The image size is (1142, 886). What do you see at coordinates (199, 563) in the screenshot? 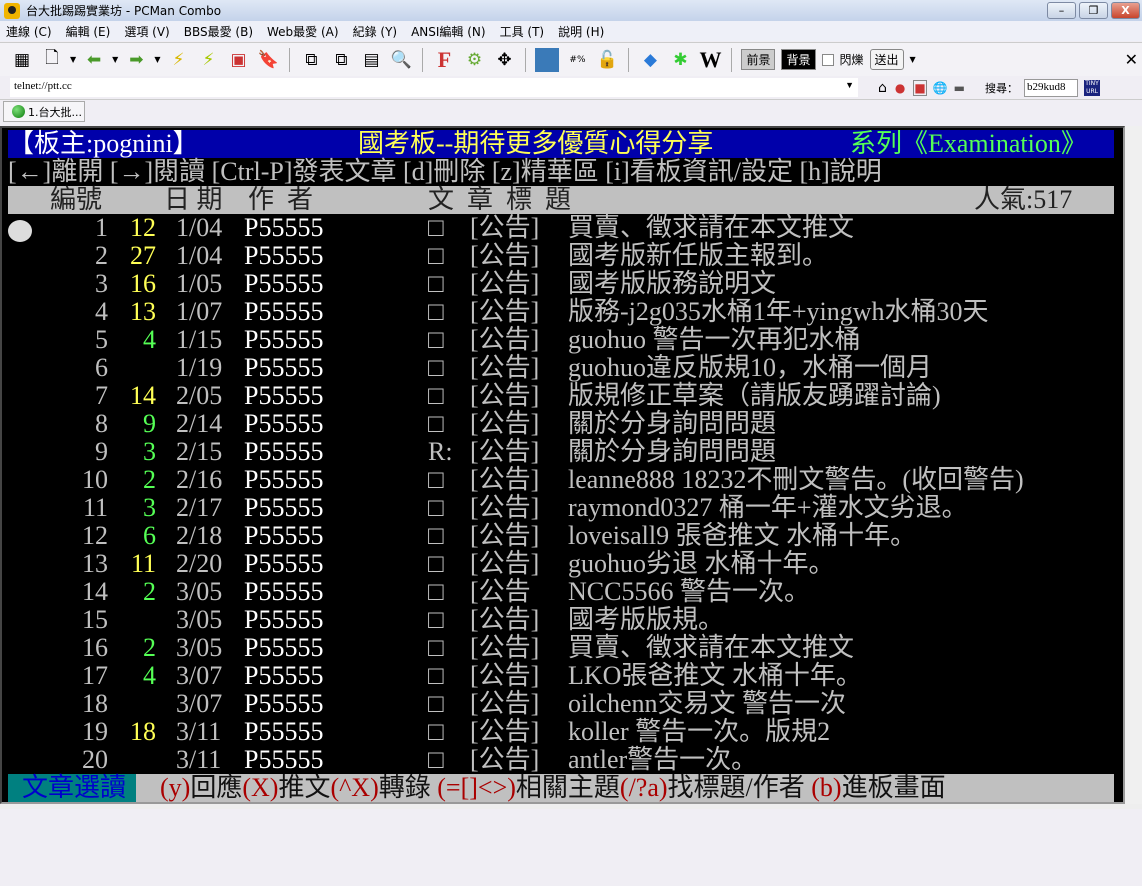
I see `article-date: 2/20` at bounding box center [199, 563].